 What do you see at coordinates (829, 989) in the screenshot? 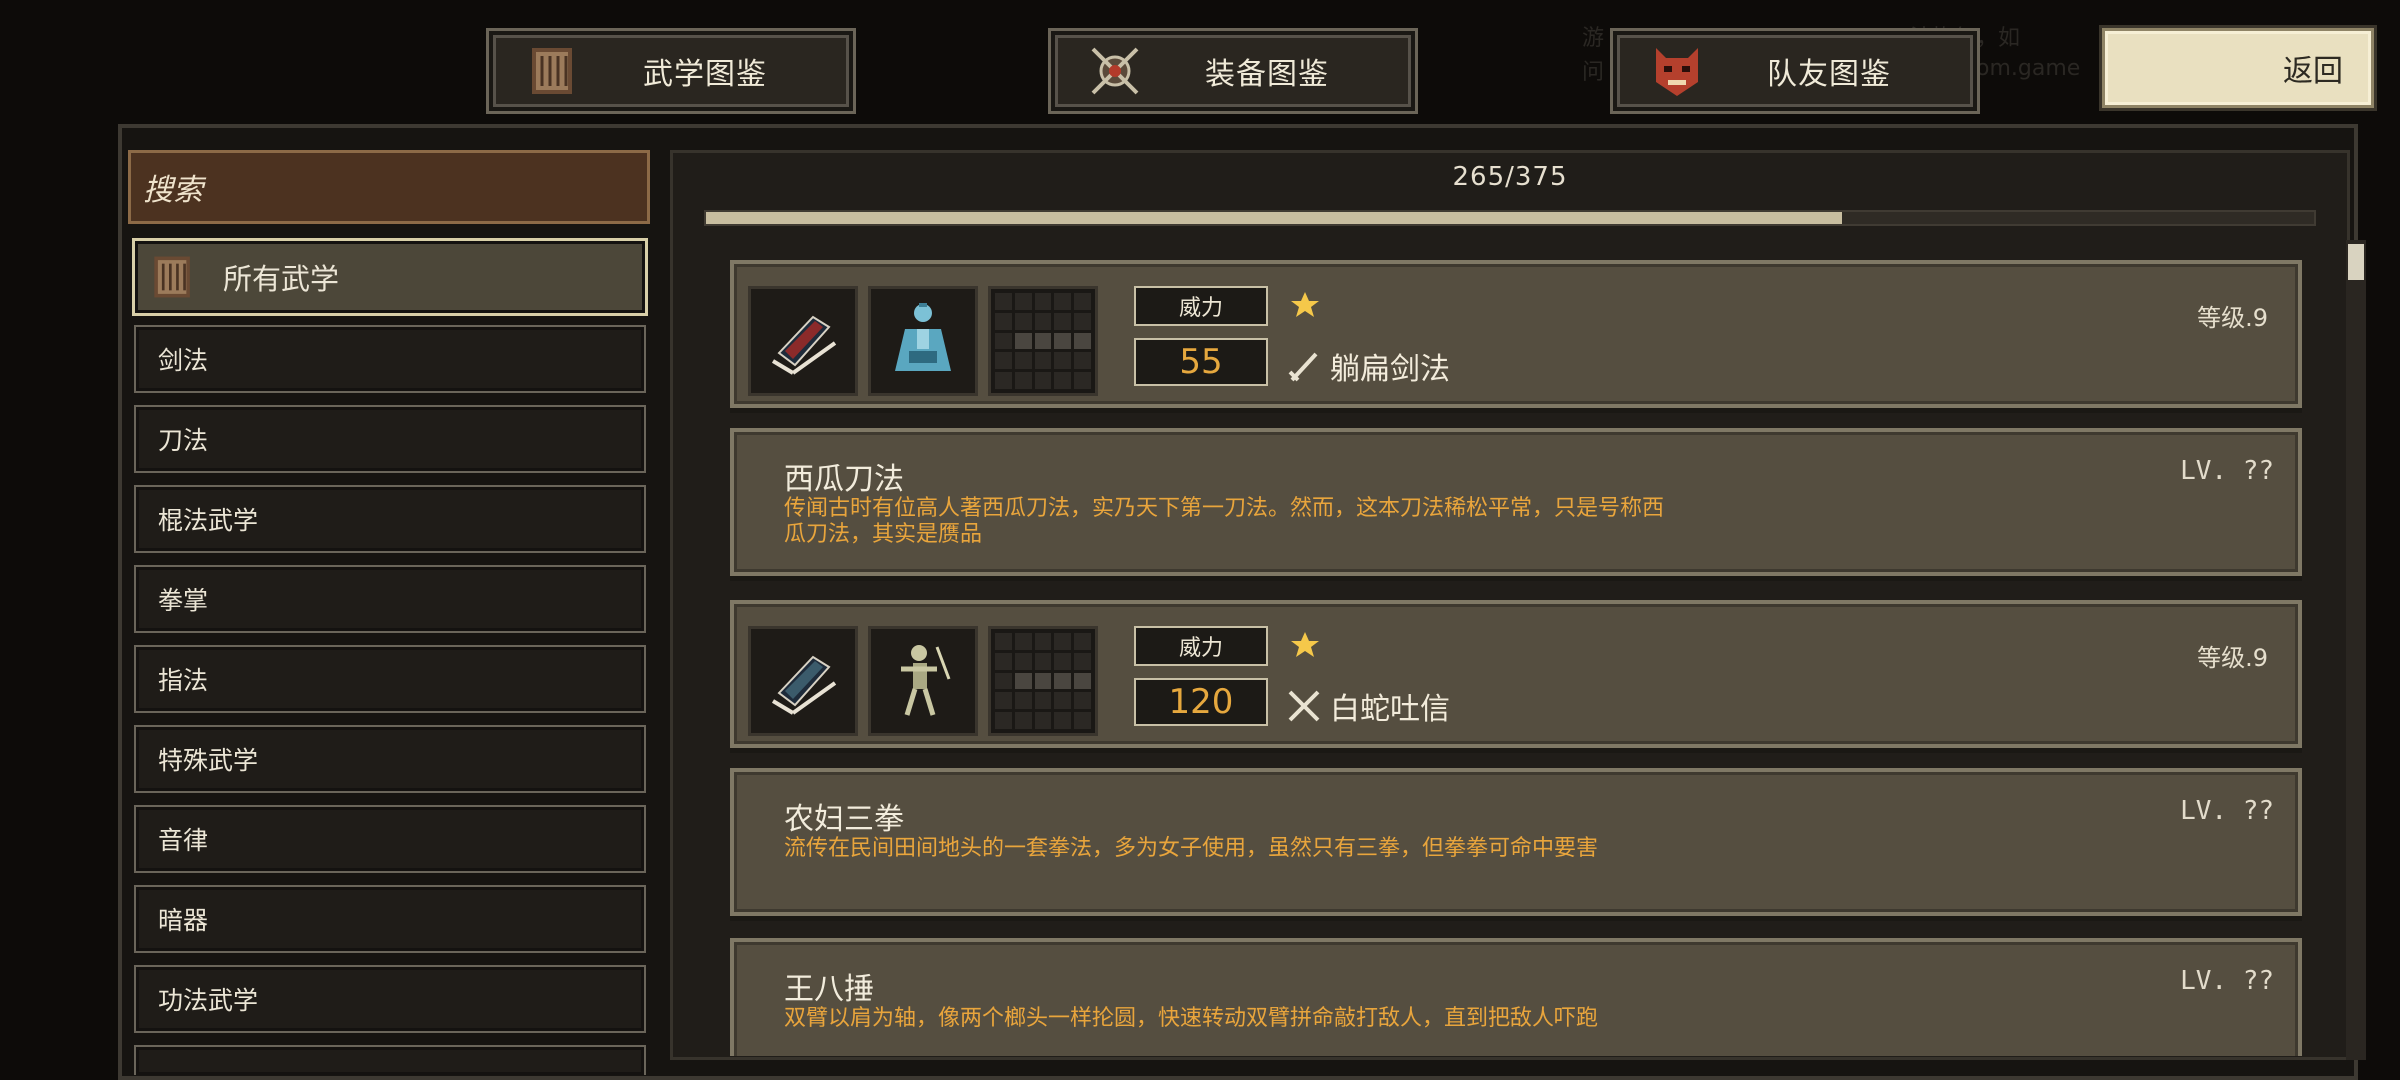
I see `martial-art-title: 王八捶` at bounding box center [829, 989].